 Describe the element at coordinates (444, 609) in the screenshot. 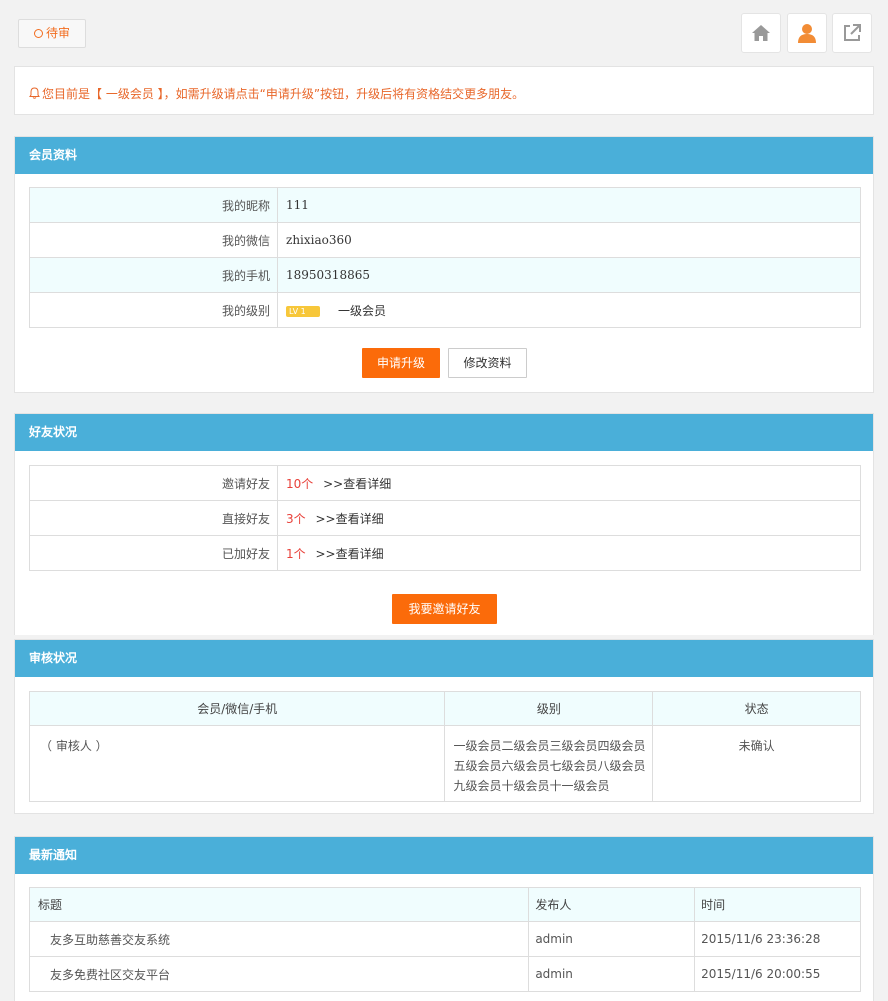

I see `invite-friends-button: 我要邀请好友` at that location.